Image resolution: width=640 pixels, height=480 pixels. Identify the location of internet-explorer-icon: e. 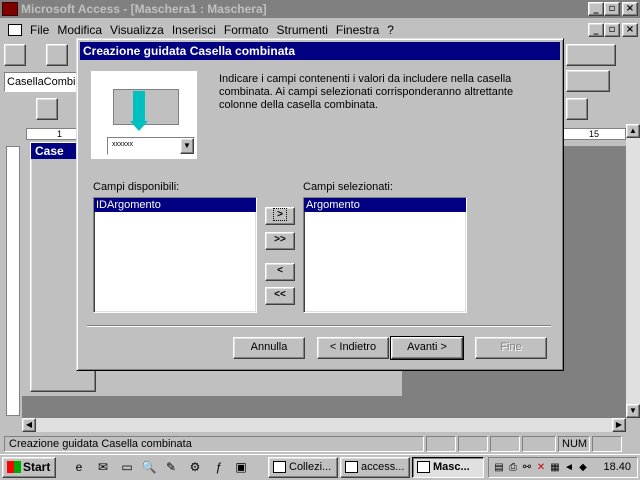
(79, 467).